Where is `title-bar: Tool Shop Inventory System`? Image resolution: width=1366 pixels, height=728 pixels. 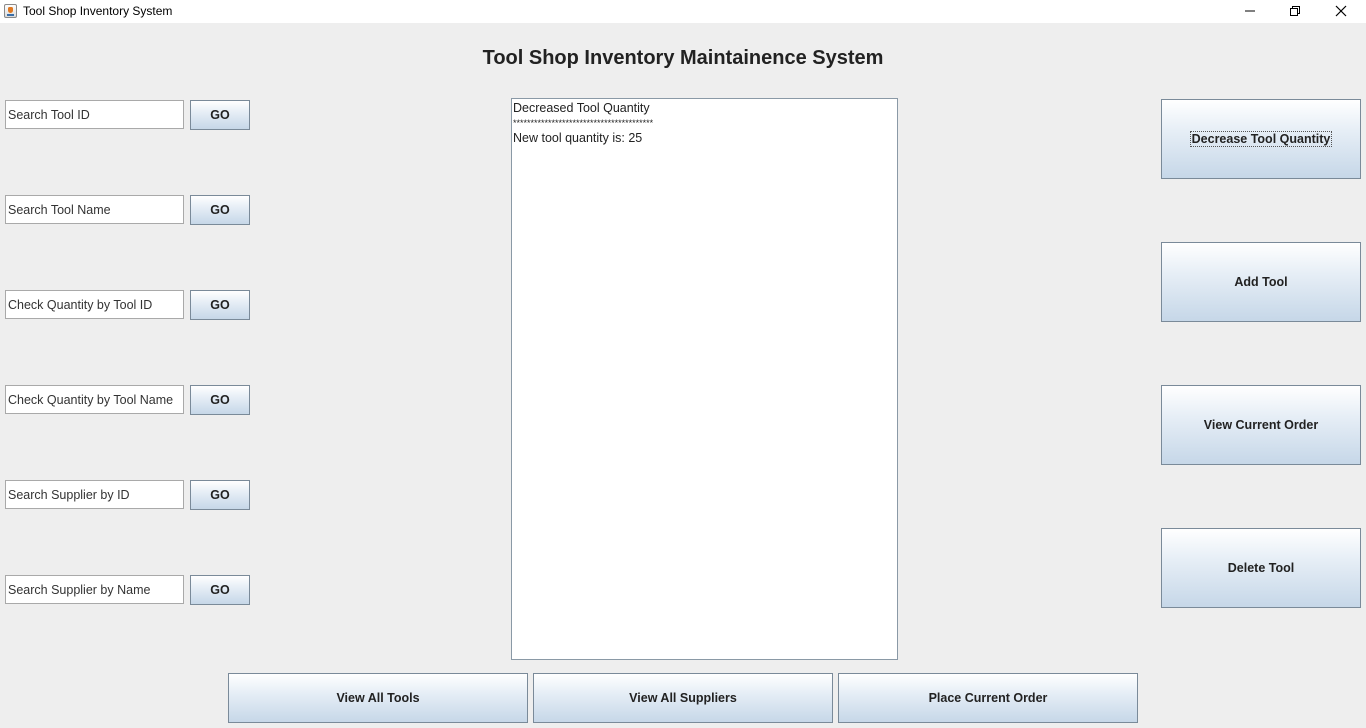 title-bar: Tool Shop Inventory System is located at coordinates (683, 11).